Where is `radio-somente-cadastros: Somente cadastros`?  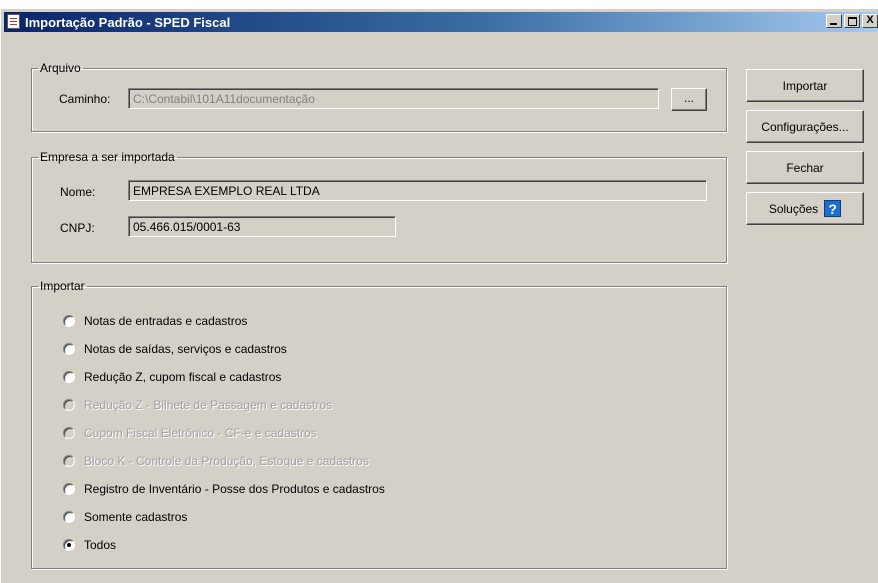
radio-somente-cadastros: Somente cadastros is located at coordinates (125, 517).